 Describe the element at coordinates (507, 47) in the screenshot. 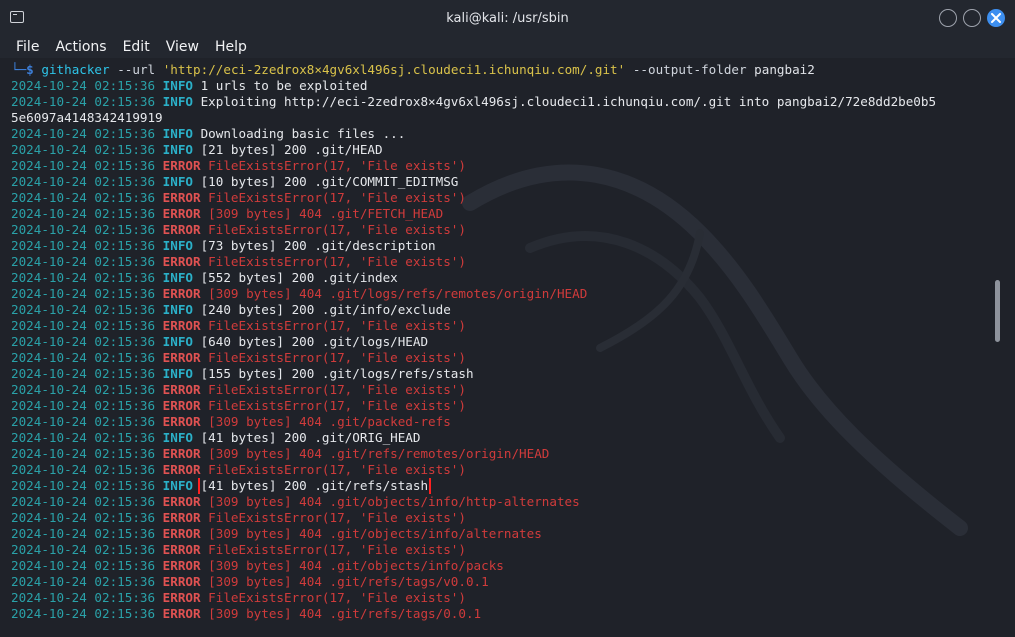

I see `menu-bar: File Actions Edit View Help` at that location.